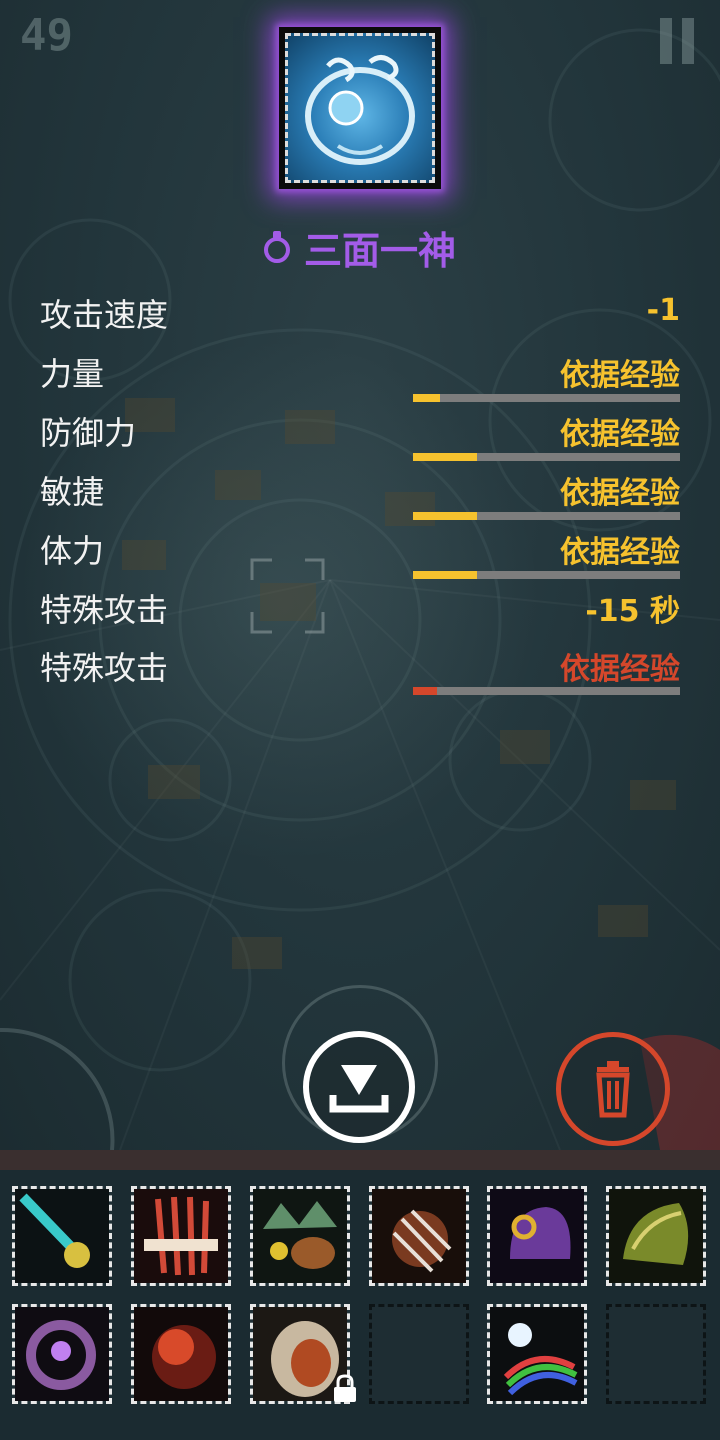  What do you see at coordinates (276, 246) in the screenshot?
I see `ring-icon` at bounding box center [276, 246].